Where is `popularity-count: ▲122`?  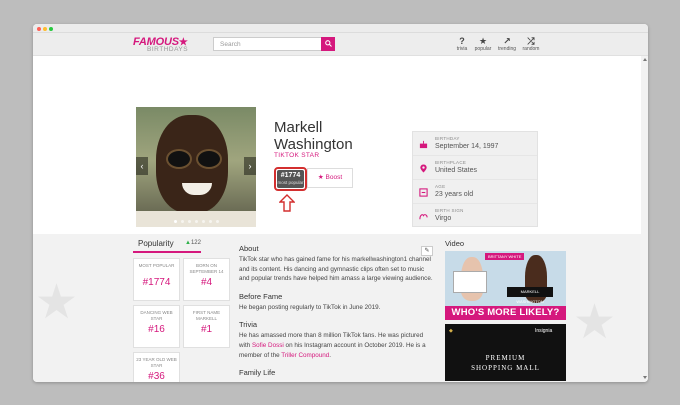 popularity-count: ▲122 is located at coordinates (193, 243).